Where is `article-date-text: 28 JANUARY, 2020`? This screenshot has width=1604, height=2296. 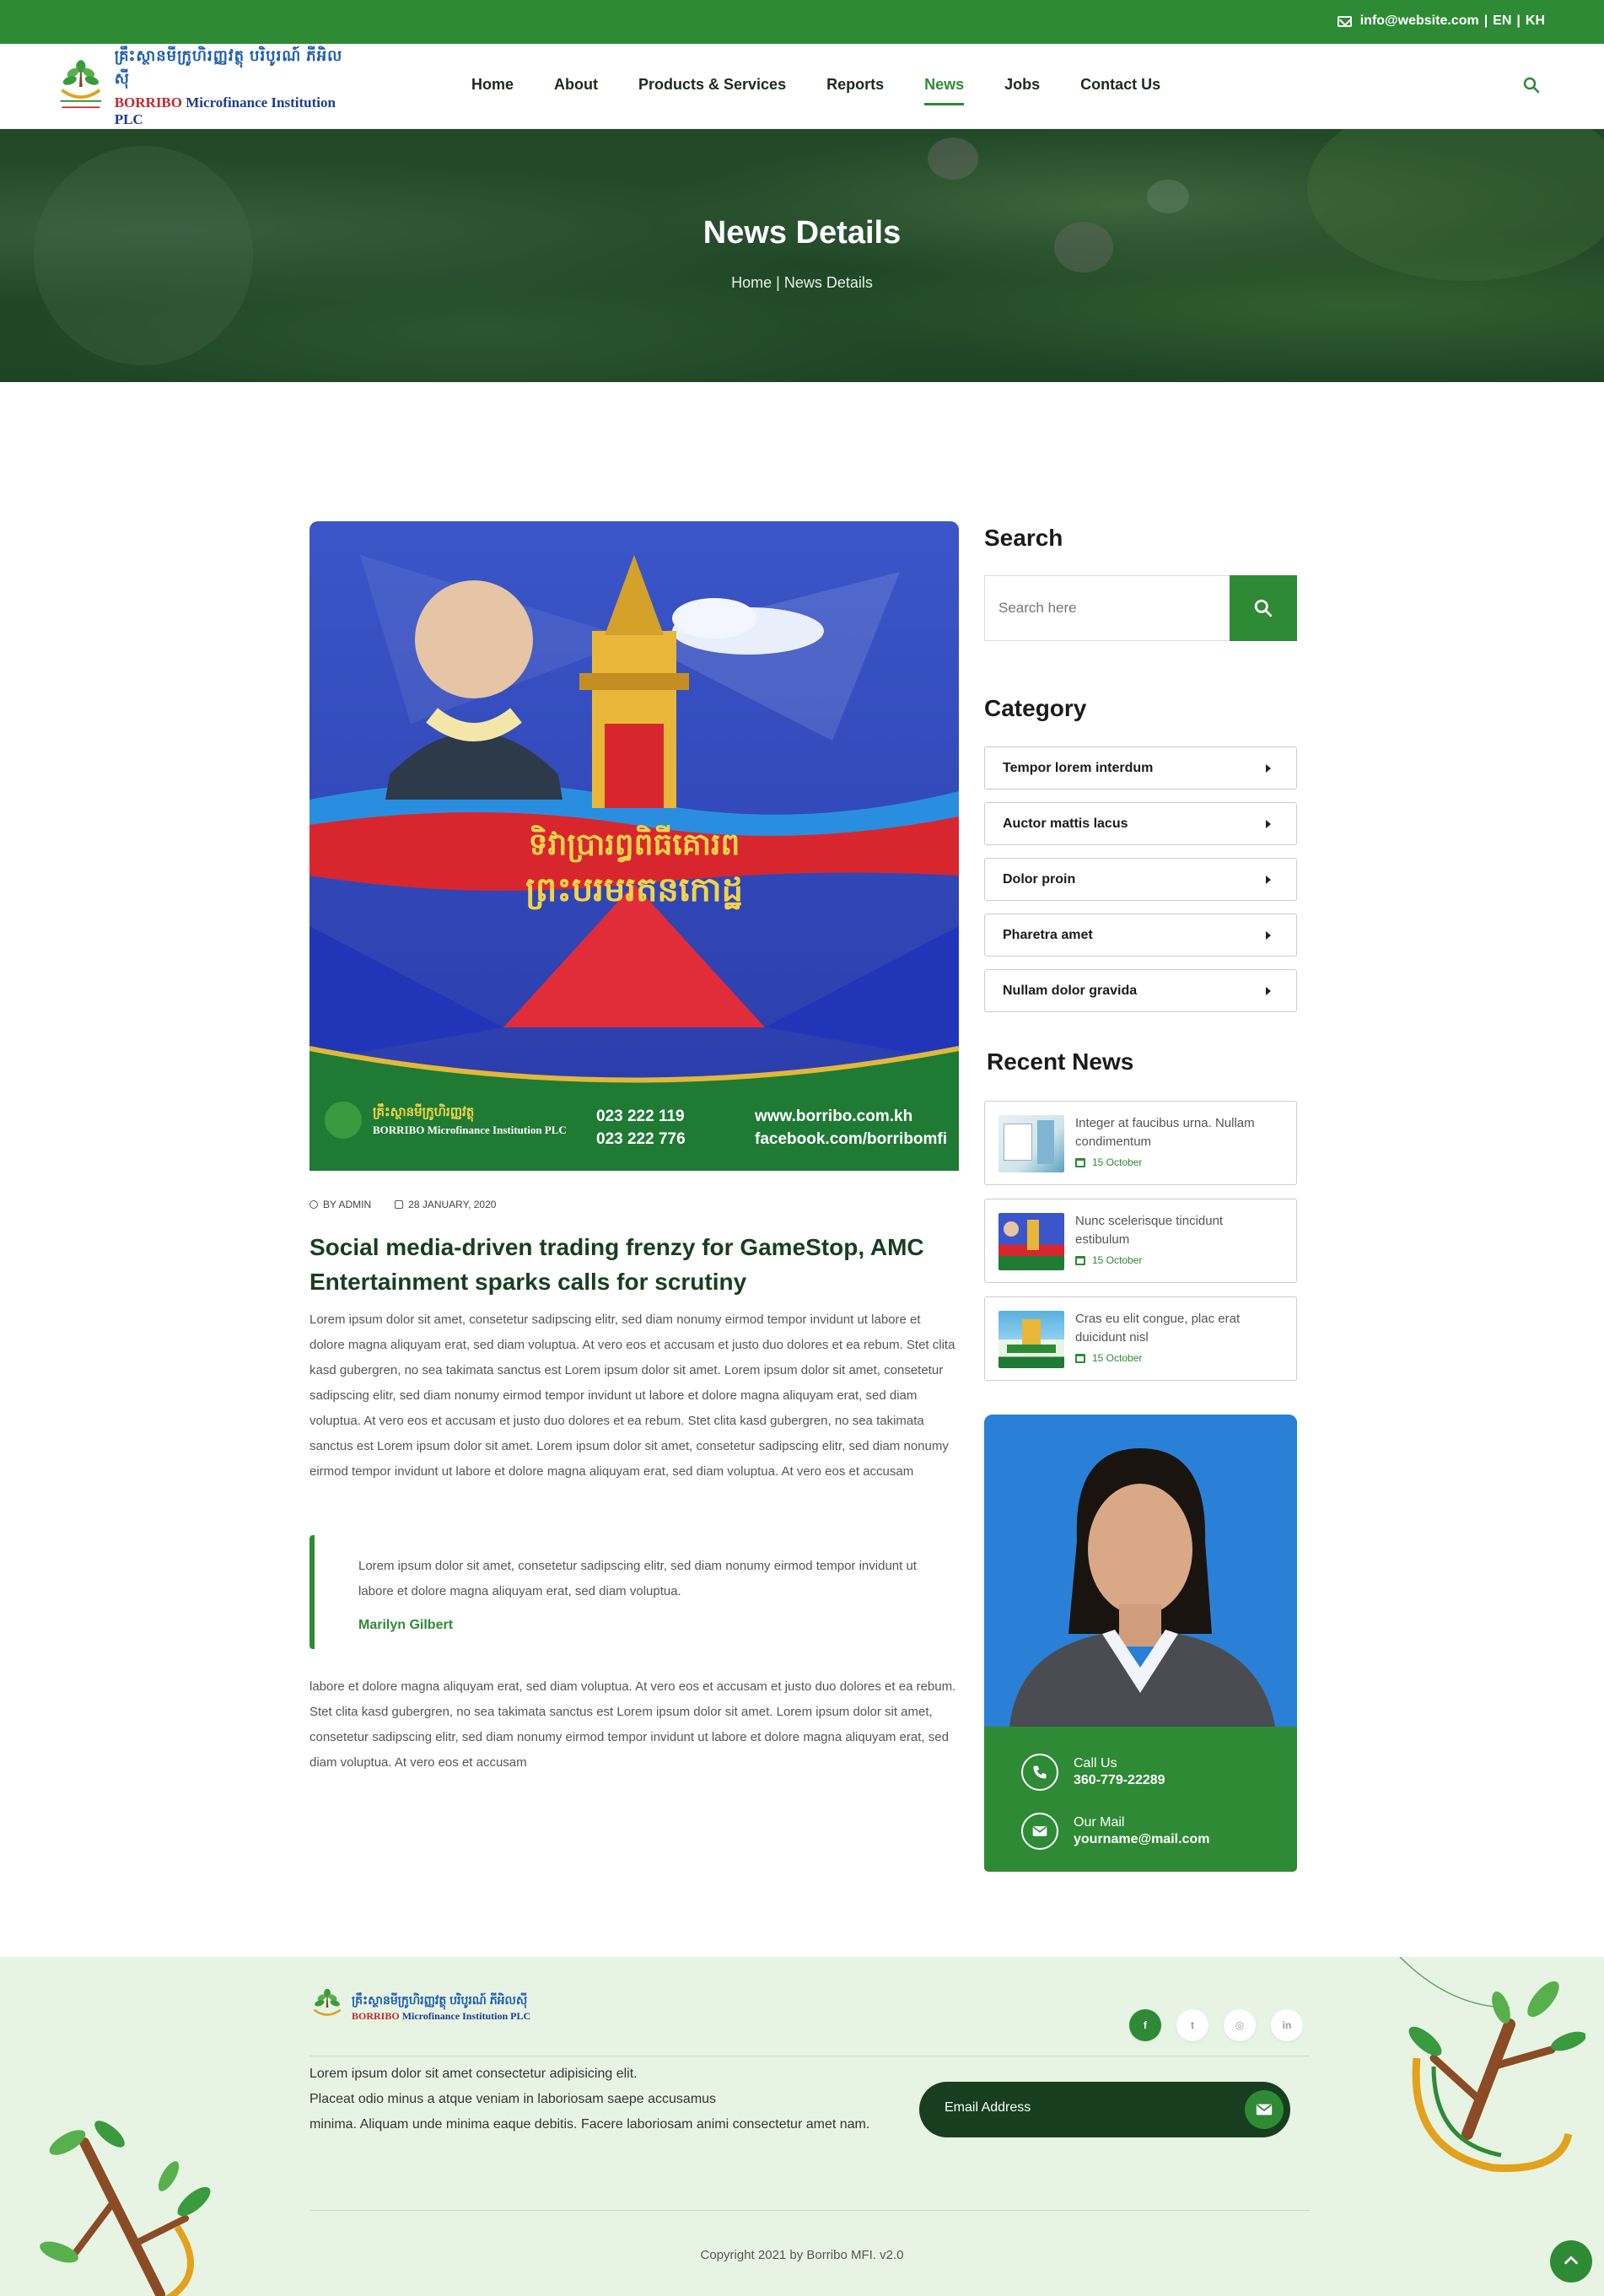 article-date-text: 28 JANUARY, 2020 is located at coordinates (452, 1204).